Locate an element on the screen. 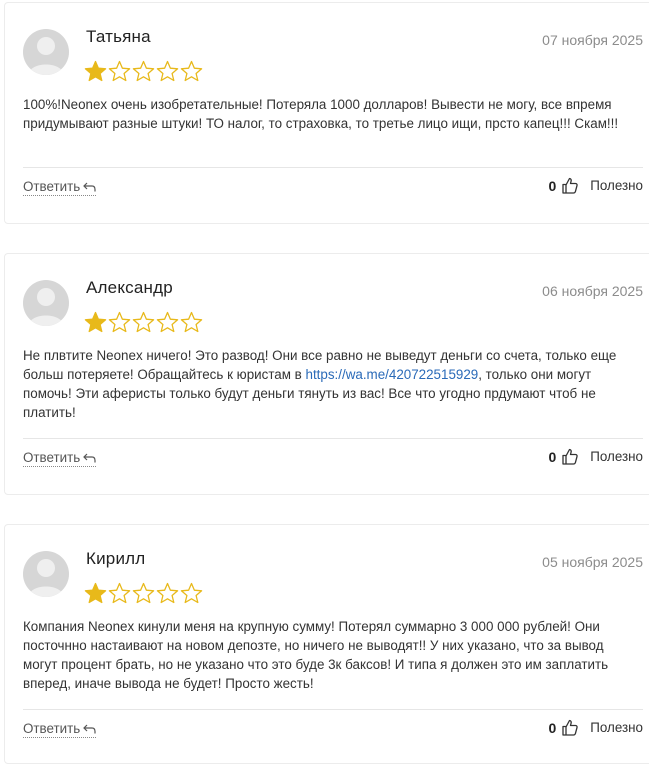 This screenshot has width=649, height=764. review-date: 06 ноября 2025 is located at coordinates (592, 291).